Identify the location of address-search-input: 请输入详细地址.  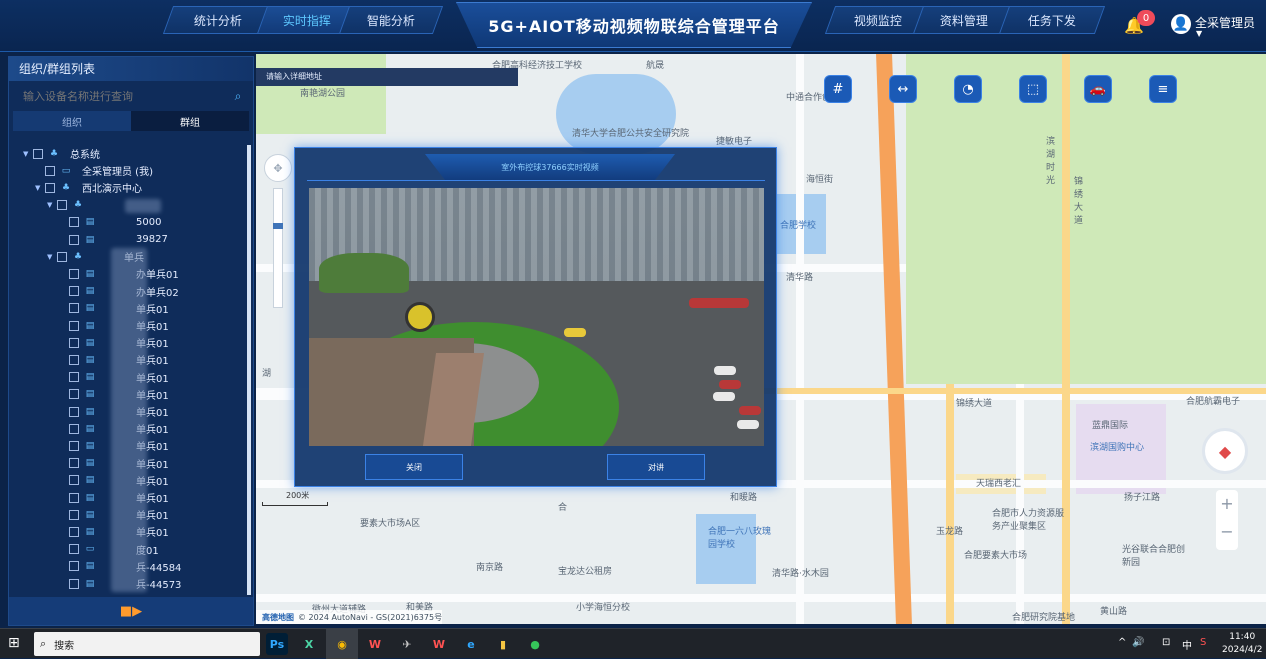
(387, 77).